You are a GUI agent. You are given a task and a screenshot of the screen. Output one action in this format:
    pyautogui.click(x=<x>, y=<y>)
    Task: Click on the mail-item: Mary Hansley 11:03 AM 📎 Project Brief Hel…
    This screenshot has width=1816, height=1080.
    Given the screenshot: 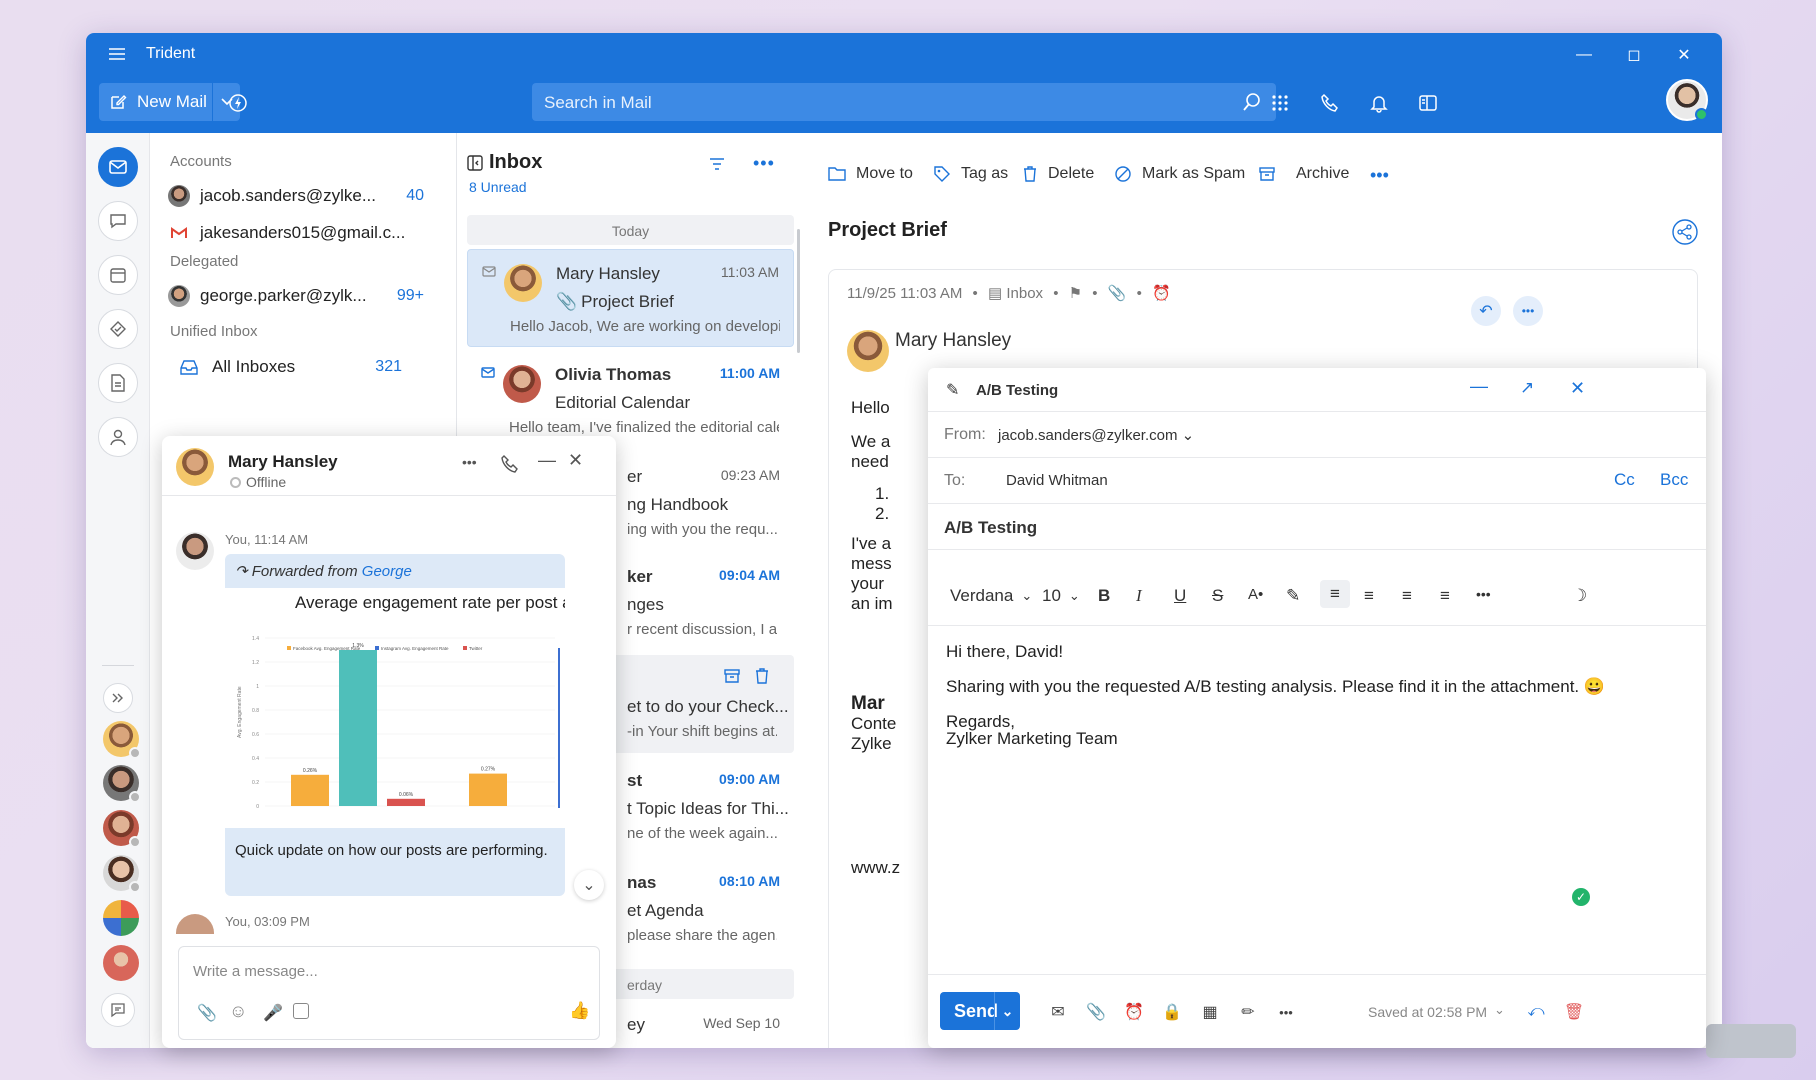 What is the action you would take?
    pyautogui.click(x=630, y=298)
    